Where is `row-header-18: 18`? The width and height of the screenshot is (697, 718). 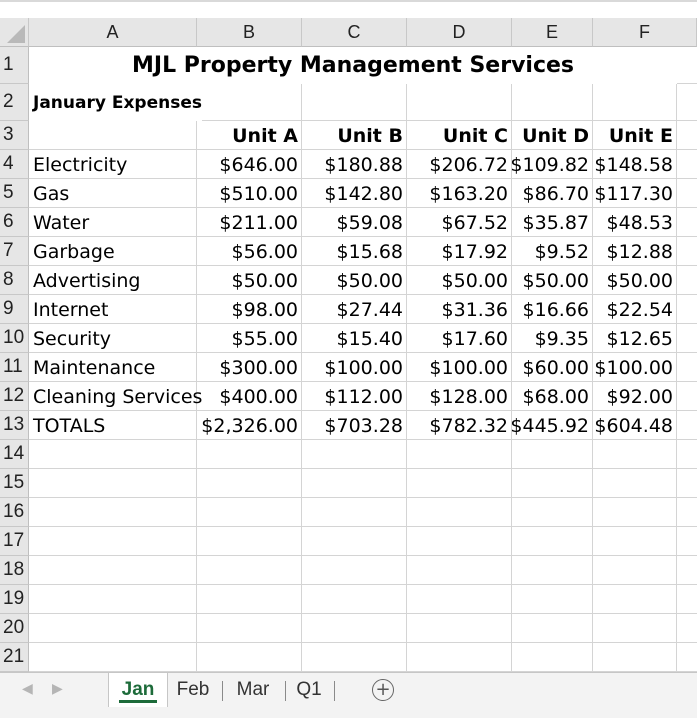 row-header-18: 18 is located at coordinates (14, 570).